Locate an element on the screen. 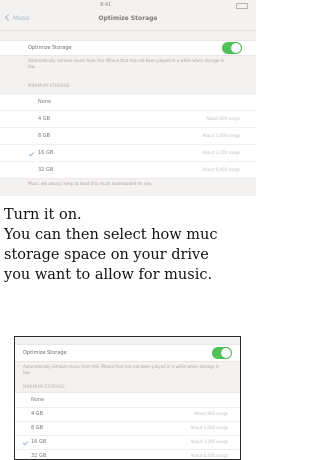  caption-line: You can then select how muc is located at coordinates (111, 235).